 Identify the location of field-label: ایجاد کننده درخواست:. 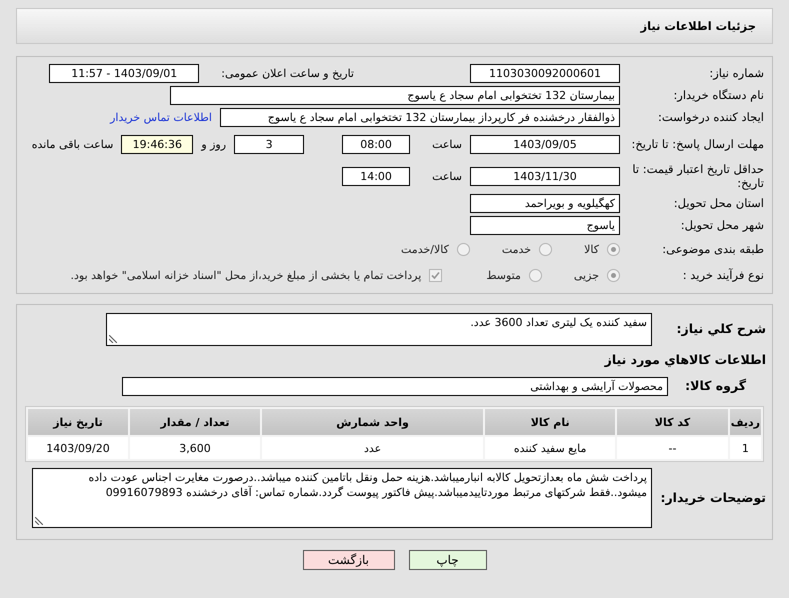
(710, 117).